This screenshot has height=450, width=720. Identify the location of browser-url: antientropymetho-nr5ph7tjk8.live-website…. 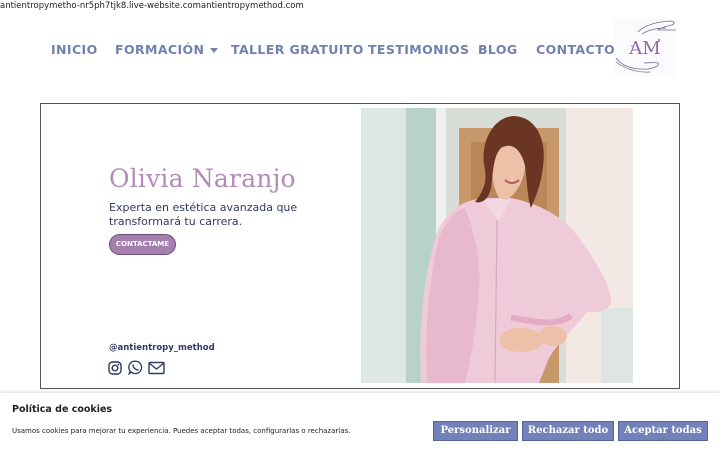
(152, 6).